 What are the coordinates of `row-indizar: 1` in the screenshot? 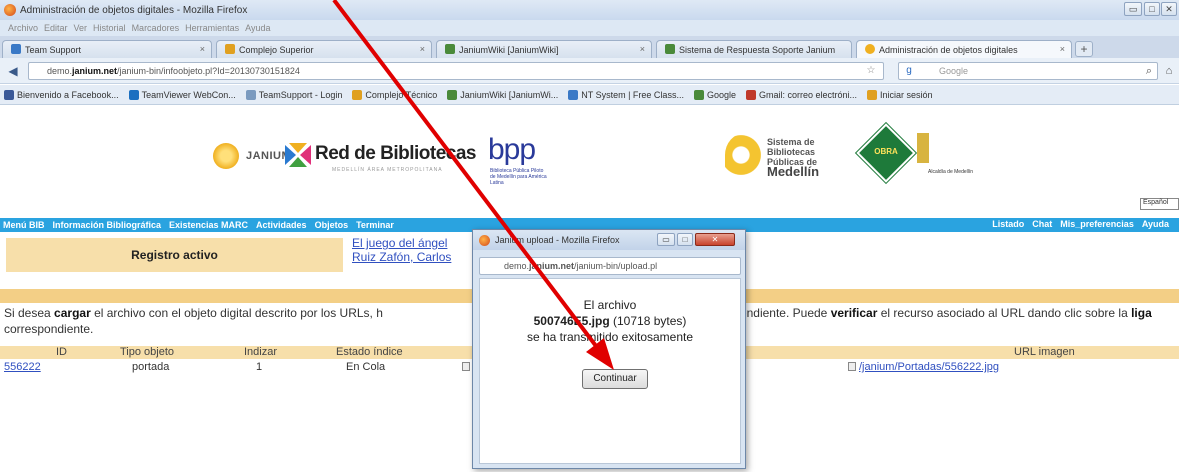 It's located at (259, 367).